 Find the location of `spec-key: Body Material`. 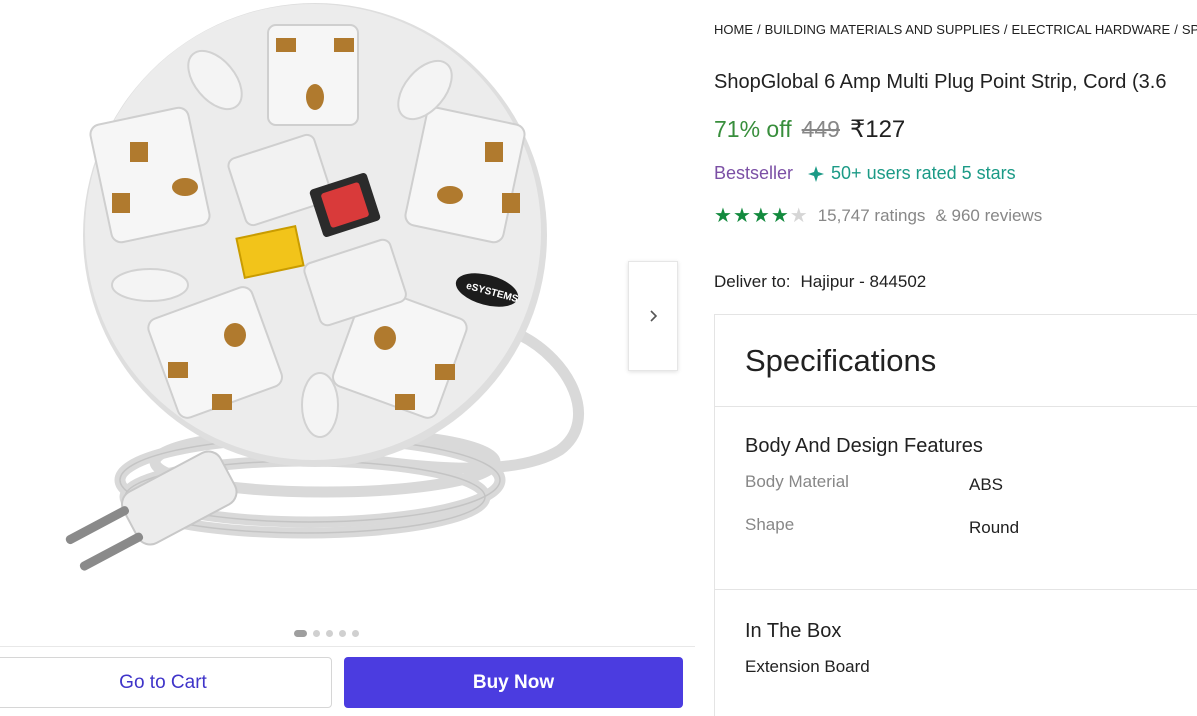

spec-key: Body Material is located at coordinates (797, 481).